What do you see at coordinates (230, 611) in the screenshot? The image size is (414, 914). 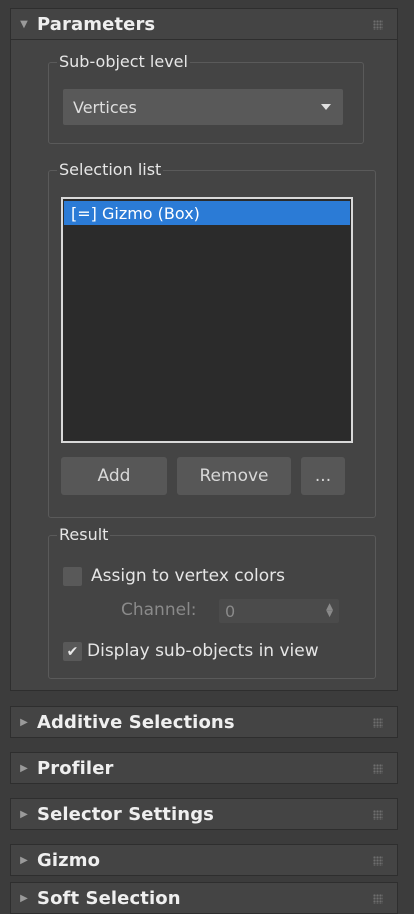 I see `channel-value: 0` at bounding box center [230, 611].